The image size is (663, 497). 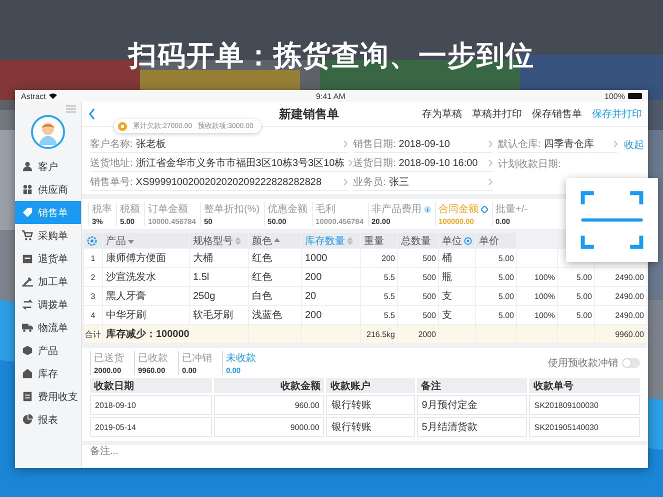 What do you see at coordinates (326, 209) in the screenshot?
I see `summary-label: 毛利` at bounding box center [326, 209].